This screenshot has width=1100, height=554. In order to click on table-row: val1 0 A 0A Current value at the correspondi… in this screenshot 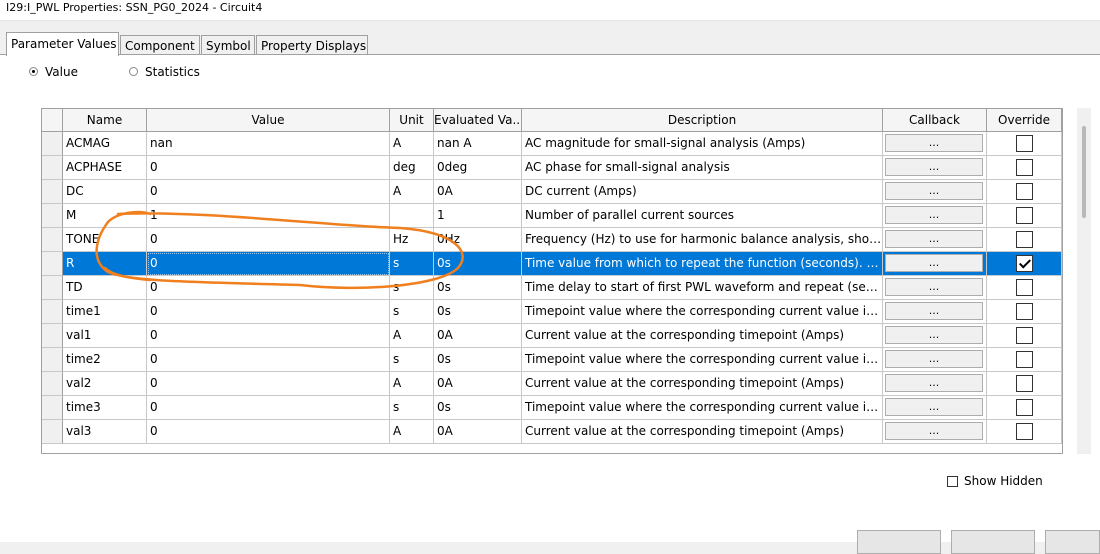, I will do `click(552, 336)`.